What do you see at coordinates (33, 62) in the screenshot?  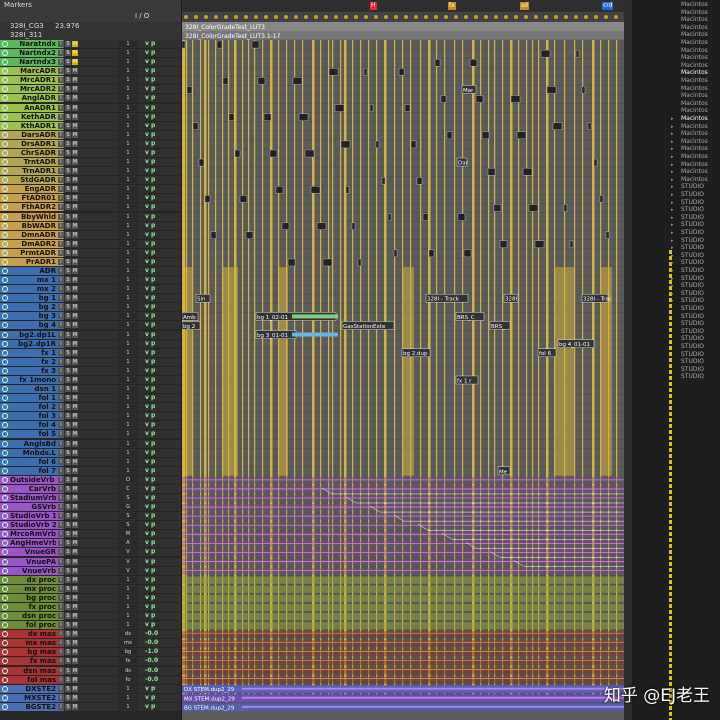 I see `track-name: Nartndx3` at bounding box center [33, 62].